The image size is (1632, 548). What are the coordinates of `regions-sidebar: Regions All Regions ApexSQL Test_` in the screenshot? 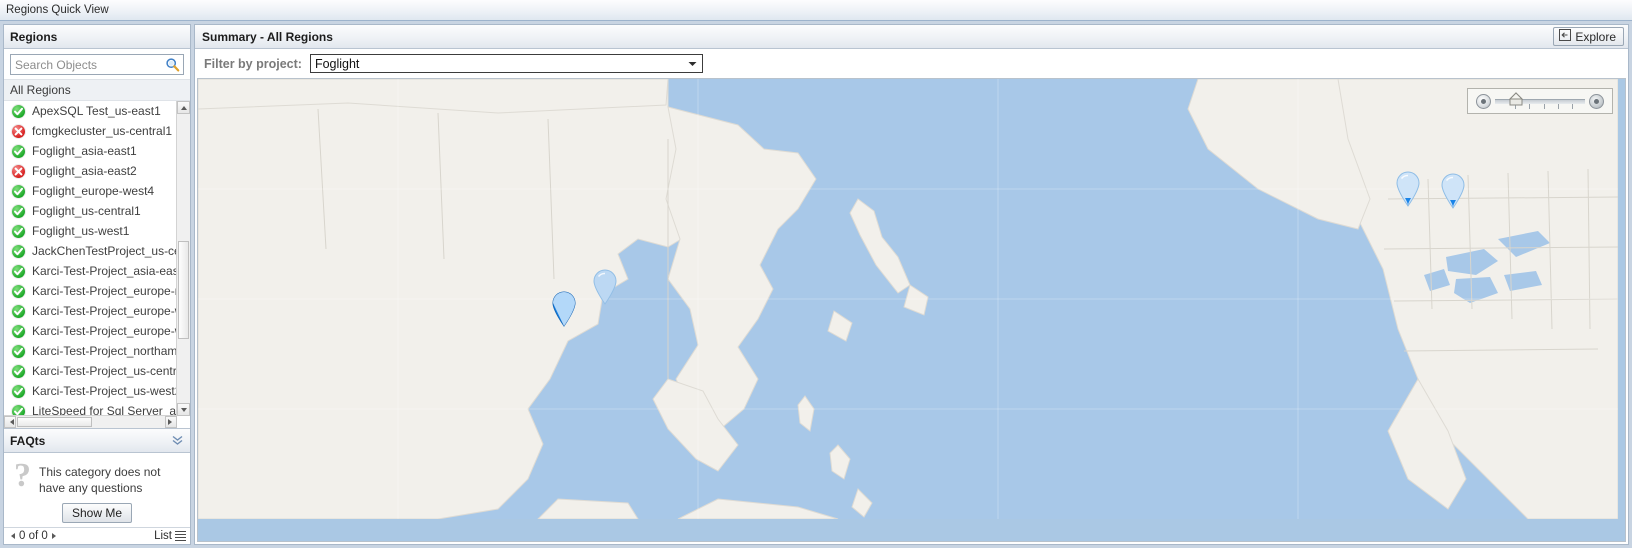 It's located at (97, 284).